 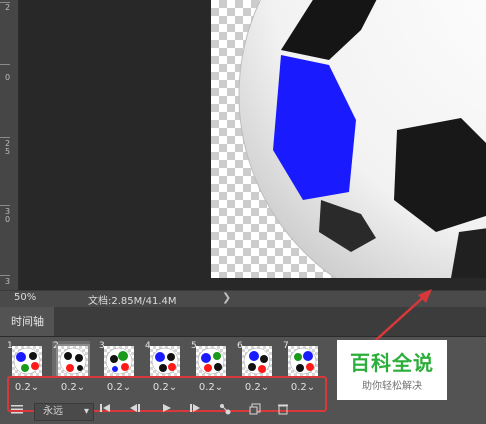 I want to click on ruler-label: 2, so click(x=8, y=7).